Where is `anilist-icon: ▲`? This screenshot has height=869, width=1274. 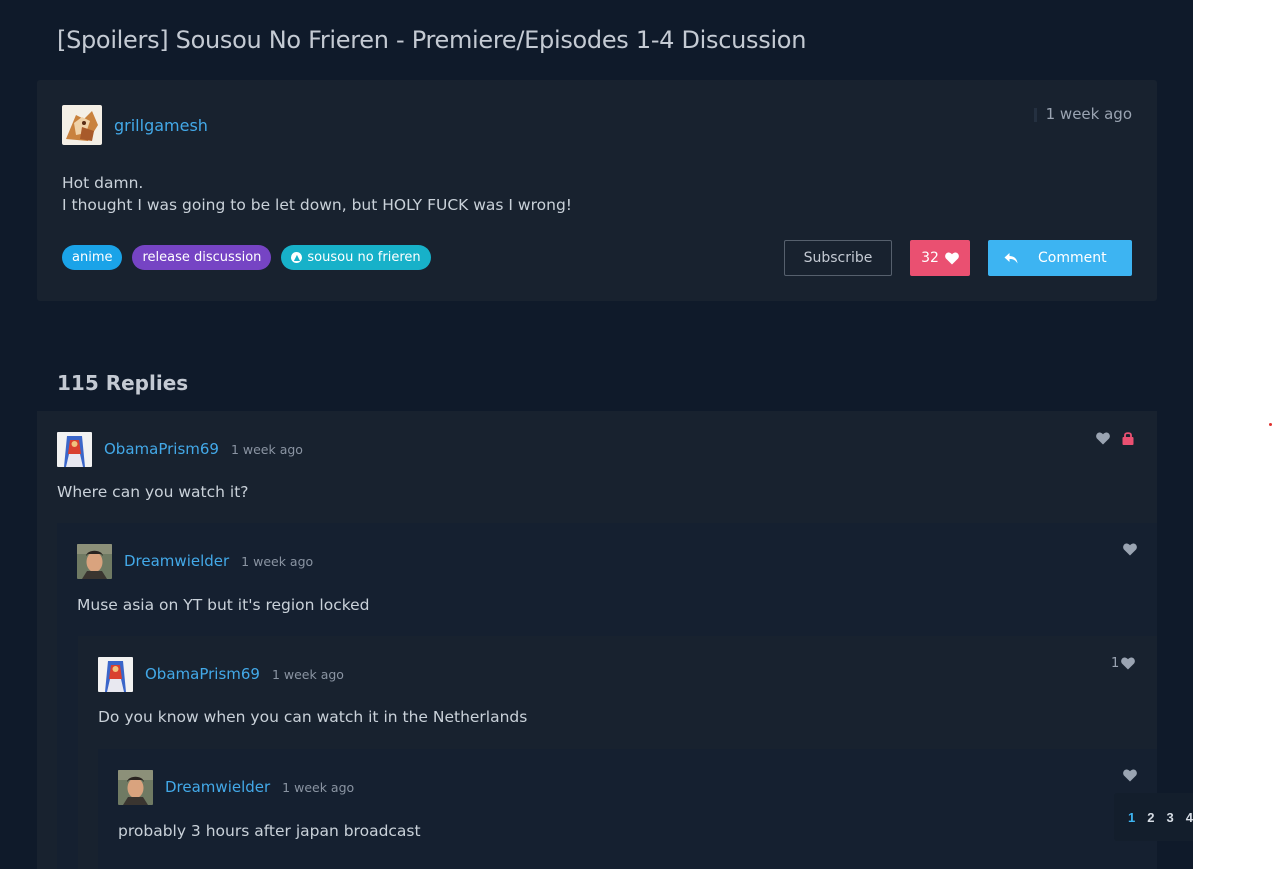
anilist-icon: ▲ is located at coordinates (297, 257).